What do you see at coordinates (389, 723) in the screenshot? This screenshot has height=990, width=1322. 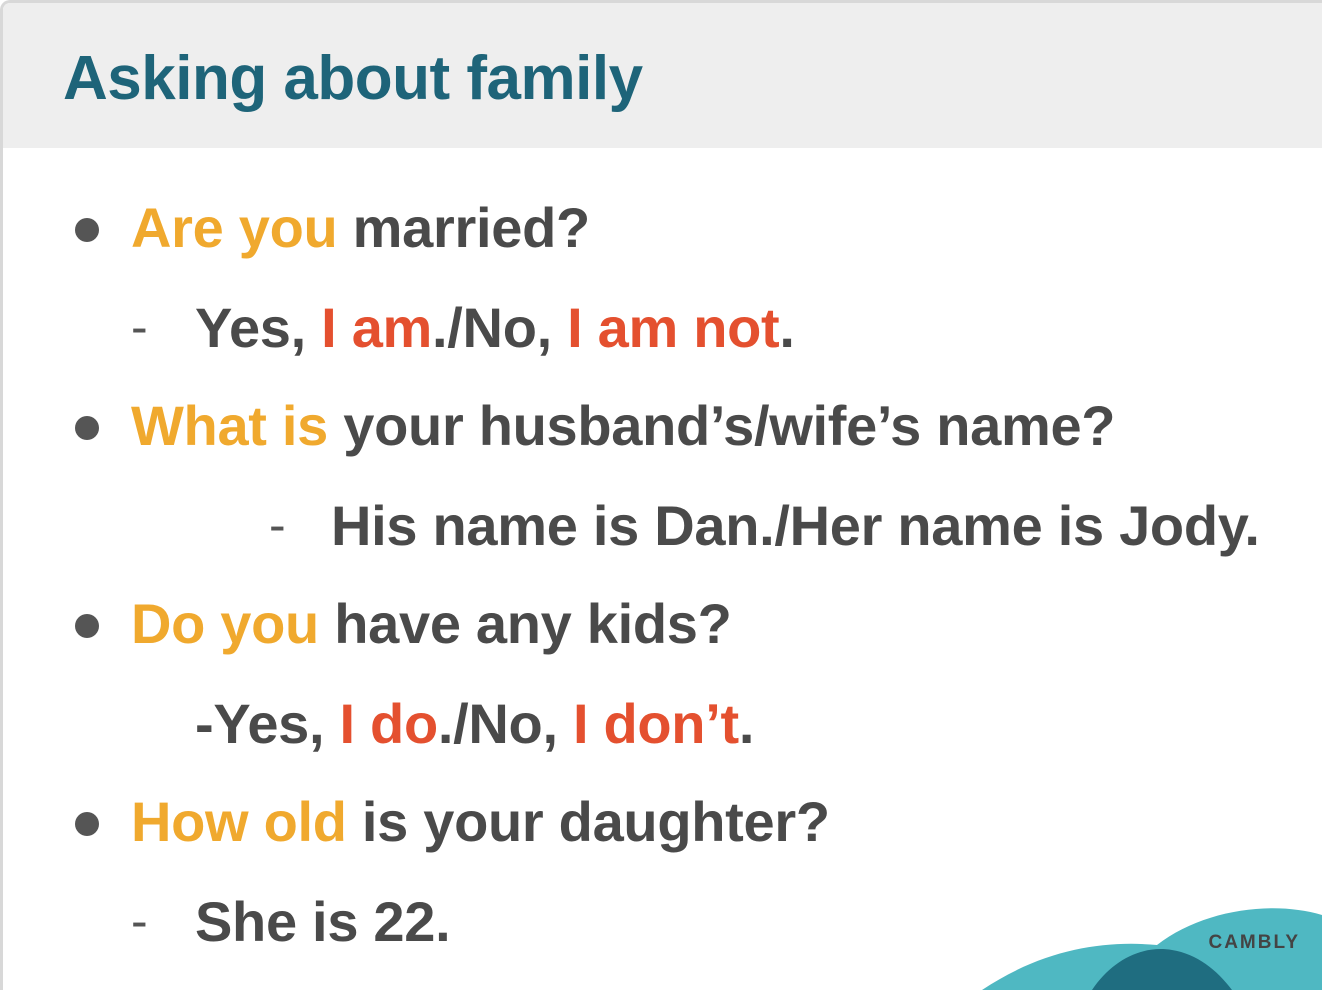 I see `answer-highlight: I do` at bounding box center [389, 723].